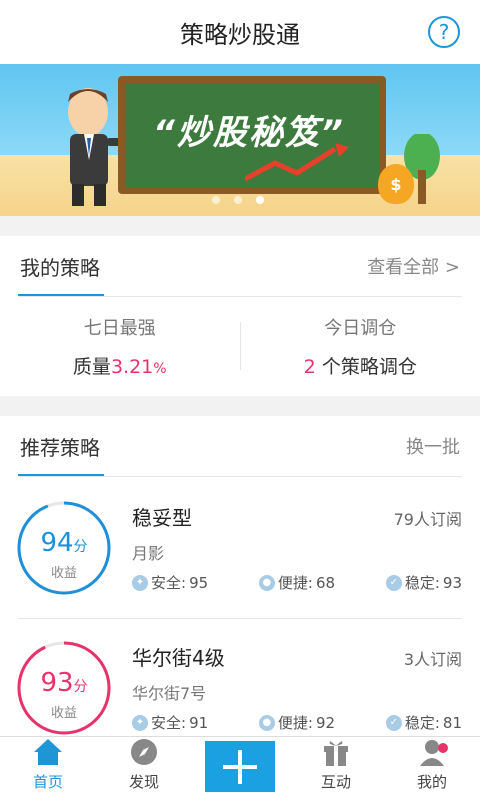 Image resolution: width=480 pixels, height=800 pixels. I want to click on strategy-name: 华尔街4级, so click(178, 658).